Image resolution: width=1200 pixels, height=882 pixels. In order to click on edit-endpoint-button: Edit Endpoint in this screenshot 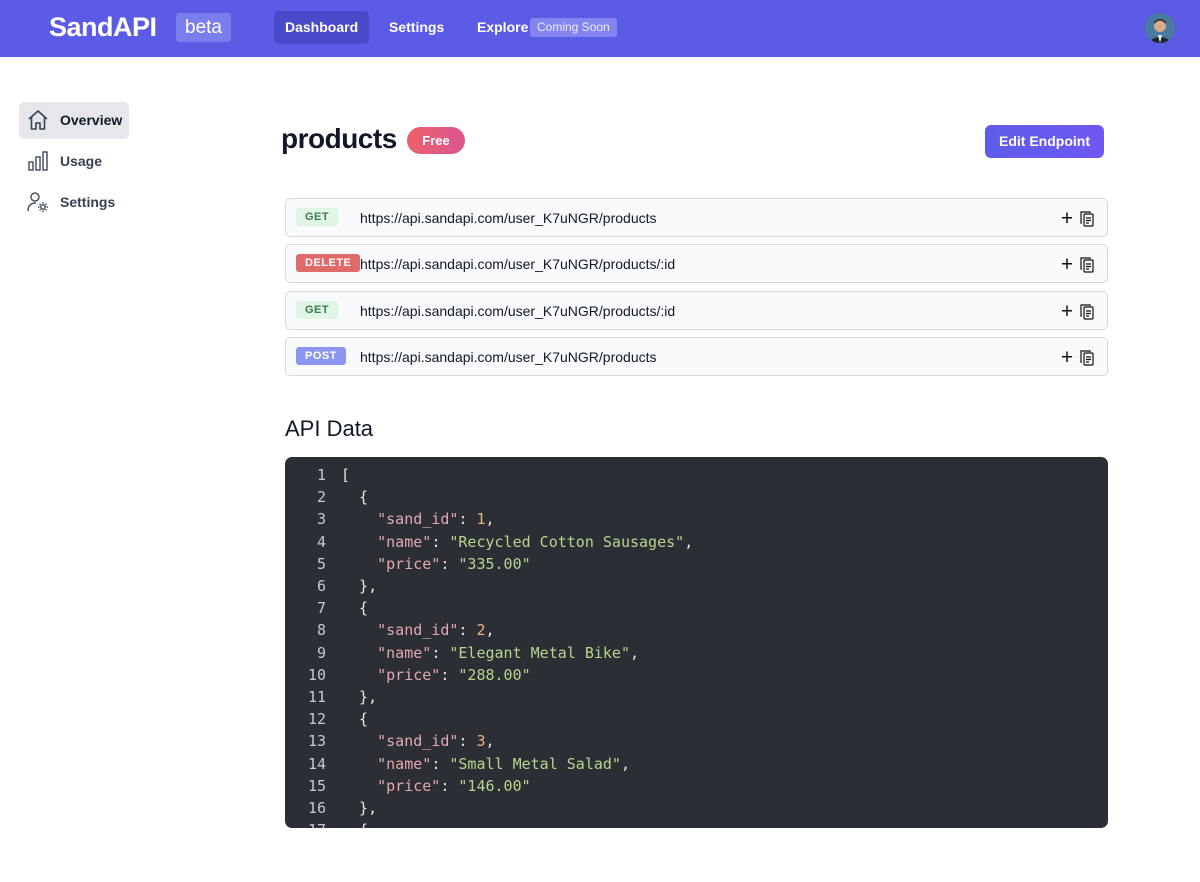, I will do `click(1044, 141)`.